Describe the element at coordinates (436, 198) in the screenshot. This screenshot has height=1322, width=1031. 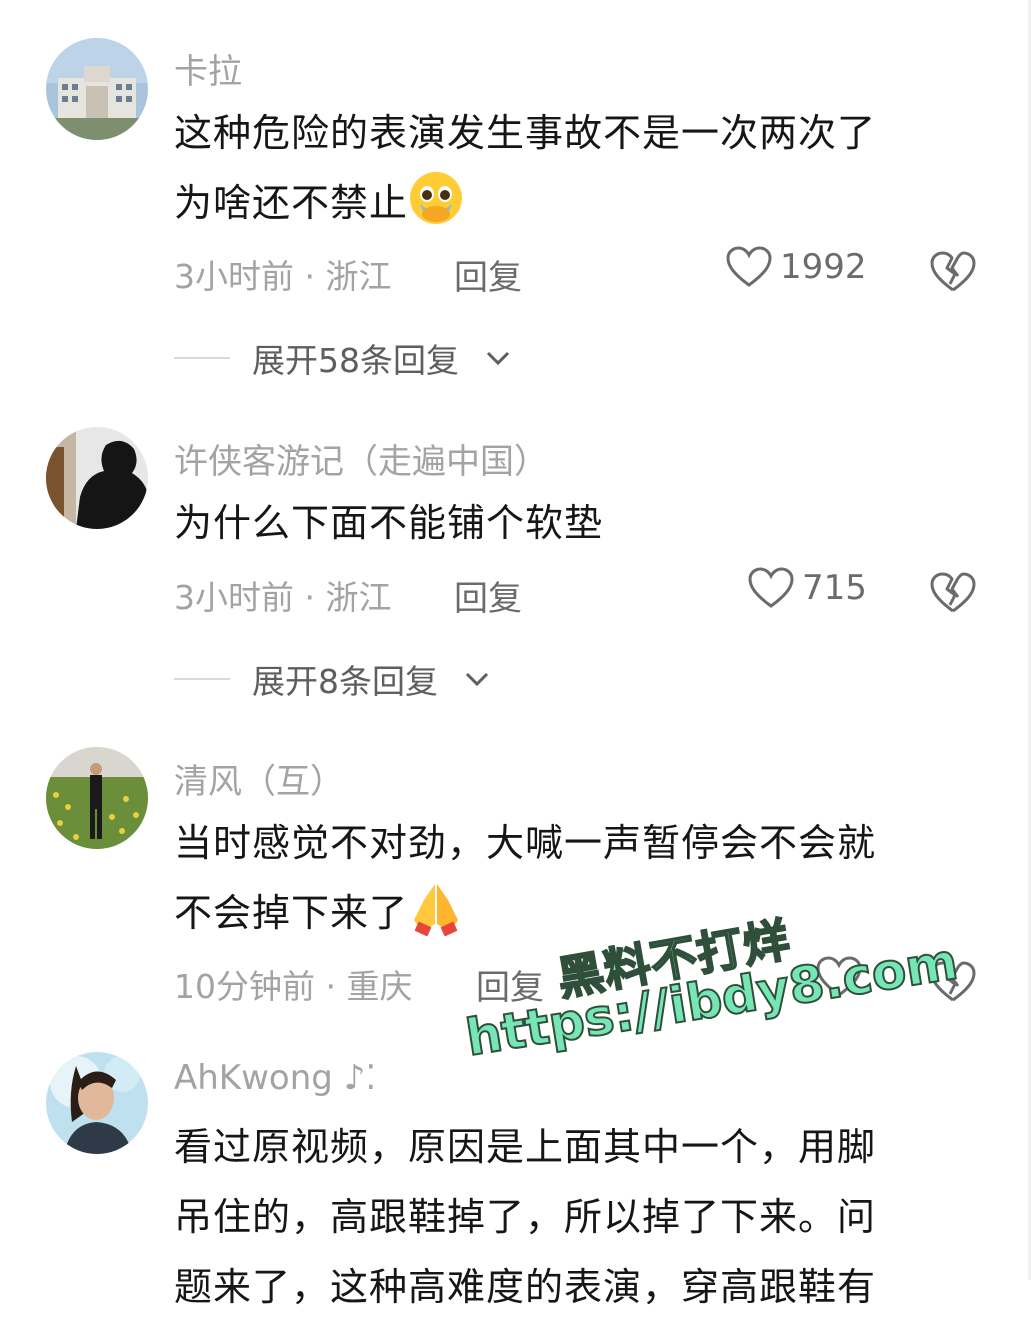
I see `pleading-face-emoji-icon` at that location.